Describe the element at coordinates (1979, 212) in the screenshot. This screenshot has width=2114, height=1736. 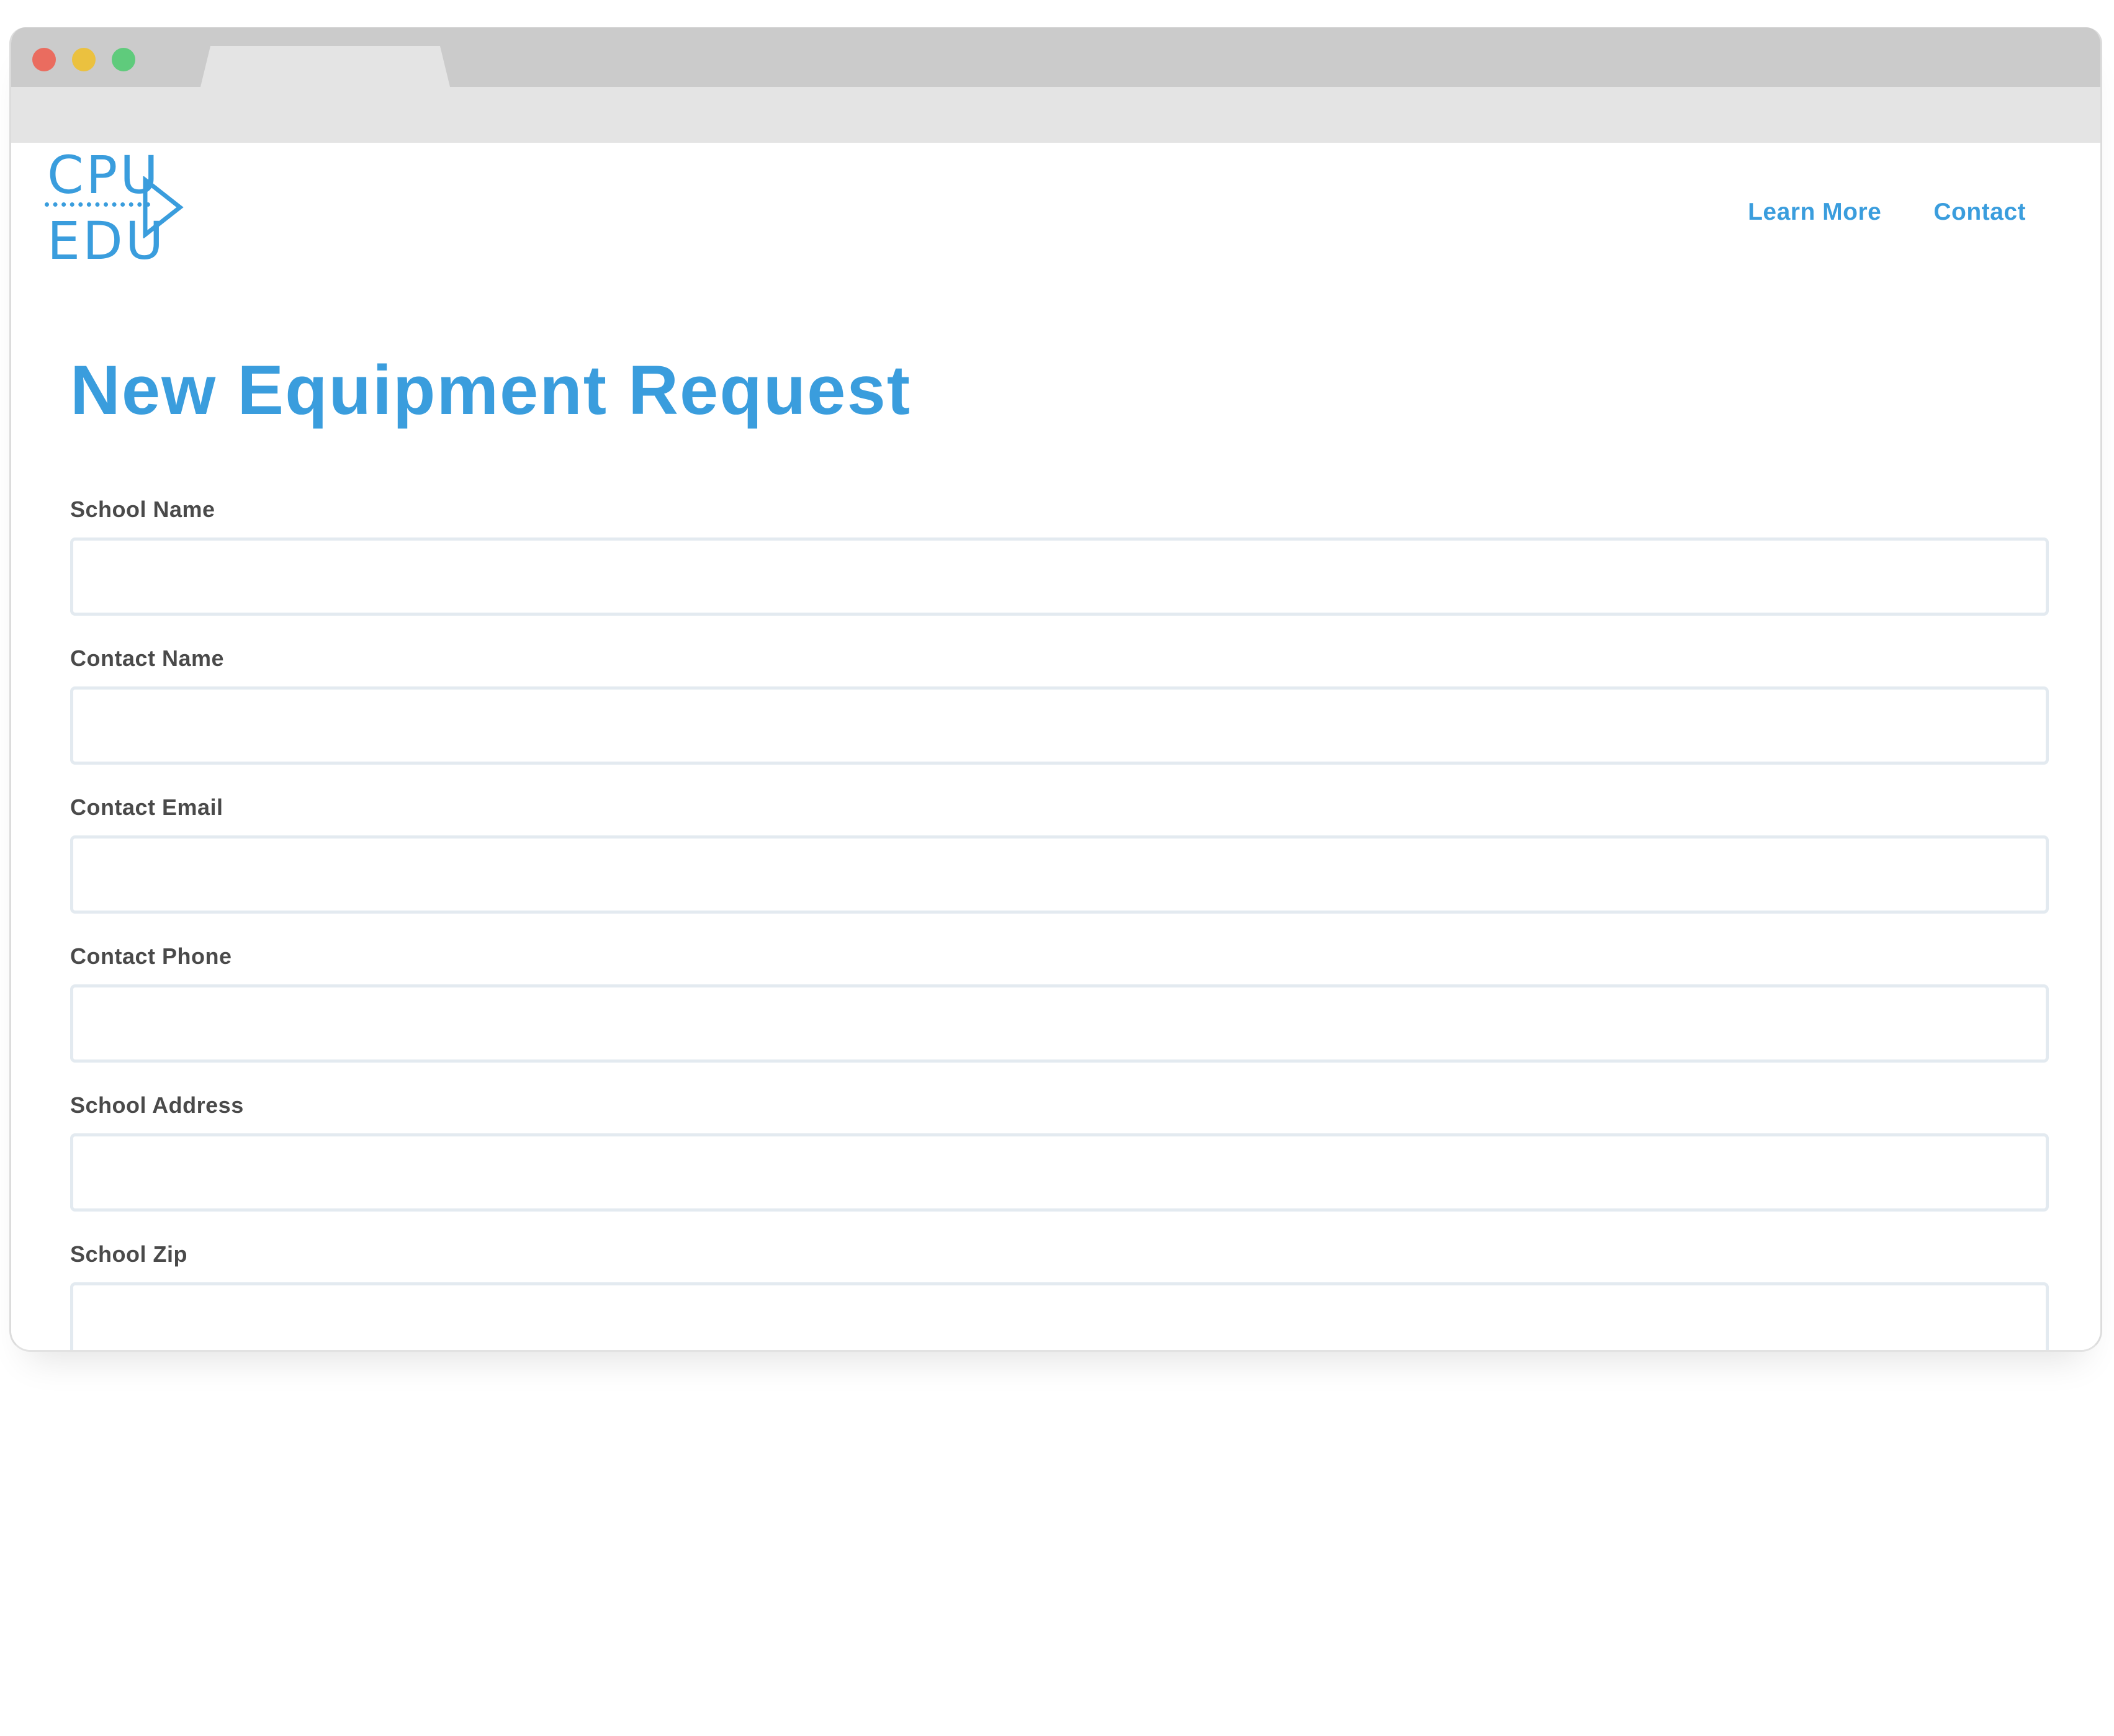
I see `nav-contact-link: Contact` at that location.